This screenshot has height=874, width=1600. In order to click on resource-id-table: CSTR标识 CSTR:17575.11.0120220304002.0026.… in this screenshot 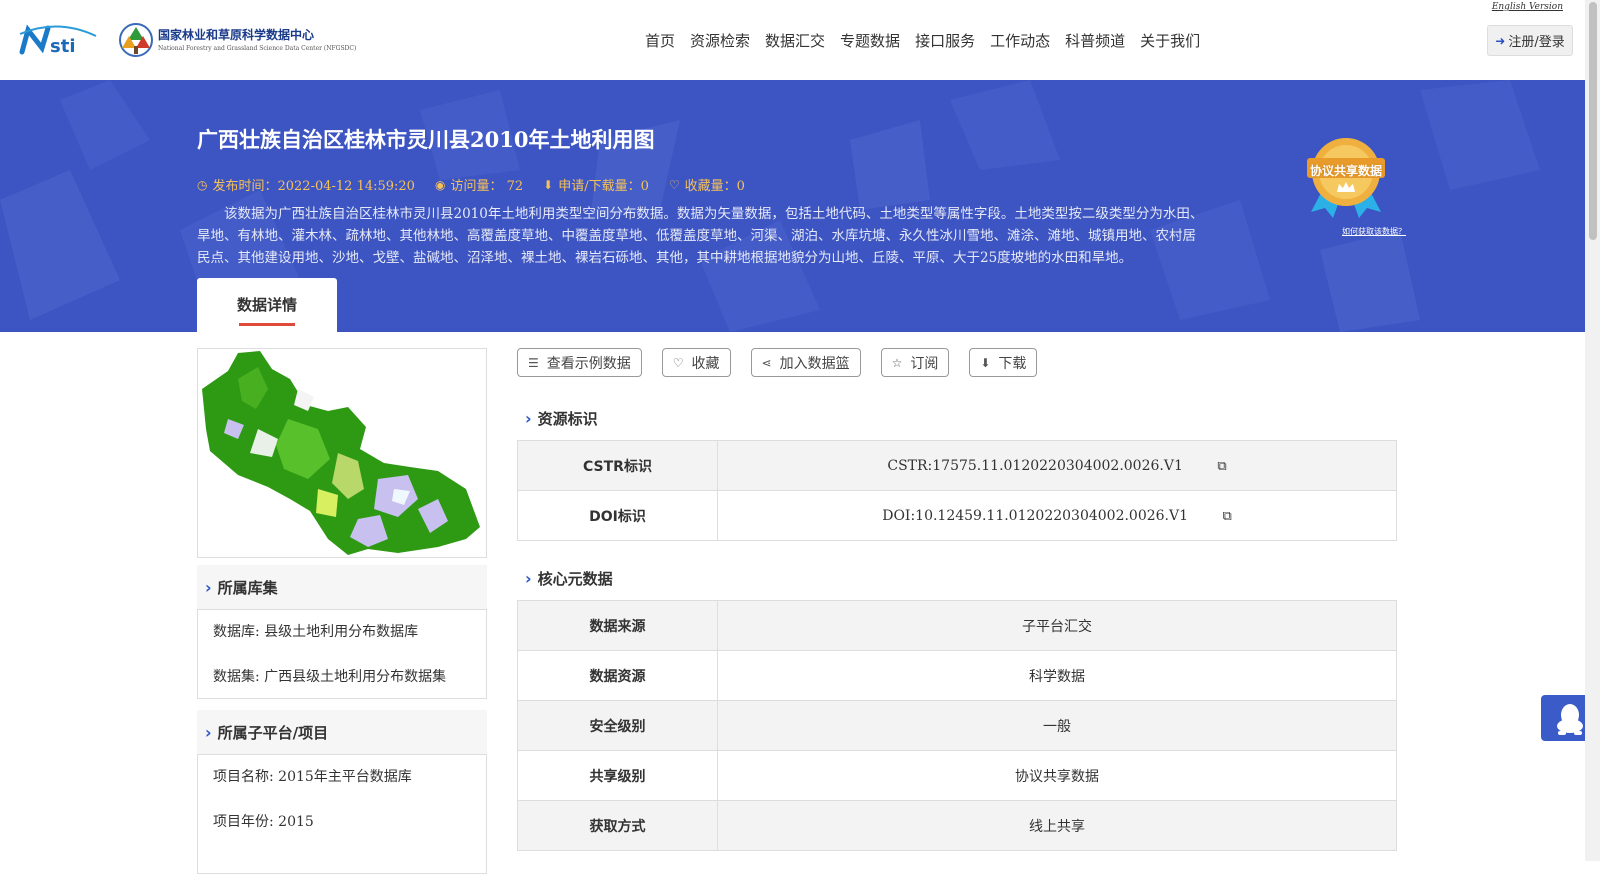, I will do `click(957, 490)`.